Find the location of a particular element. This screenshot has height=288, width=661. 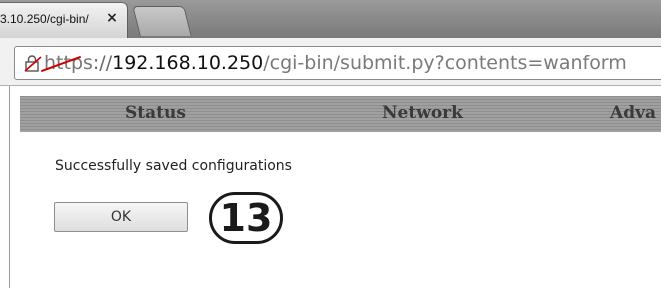

browser-tab: 3.10.250/cgi-bin/ × is located at coordinates (64, 20).